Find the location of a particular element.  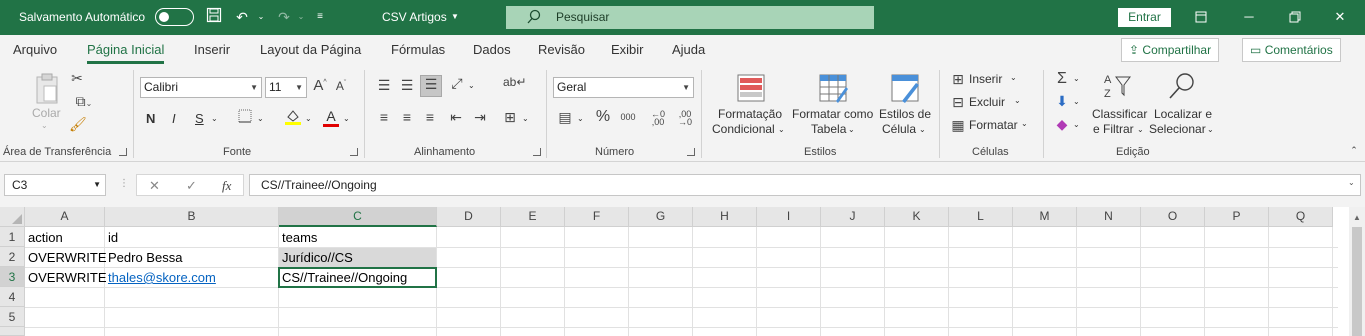

format-dropdown-icon: ⌄ is located at coordinates (1024, 123).